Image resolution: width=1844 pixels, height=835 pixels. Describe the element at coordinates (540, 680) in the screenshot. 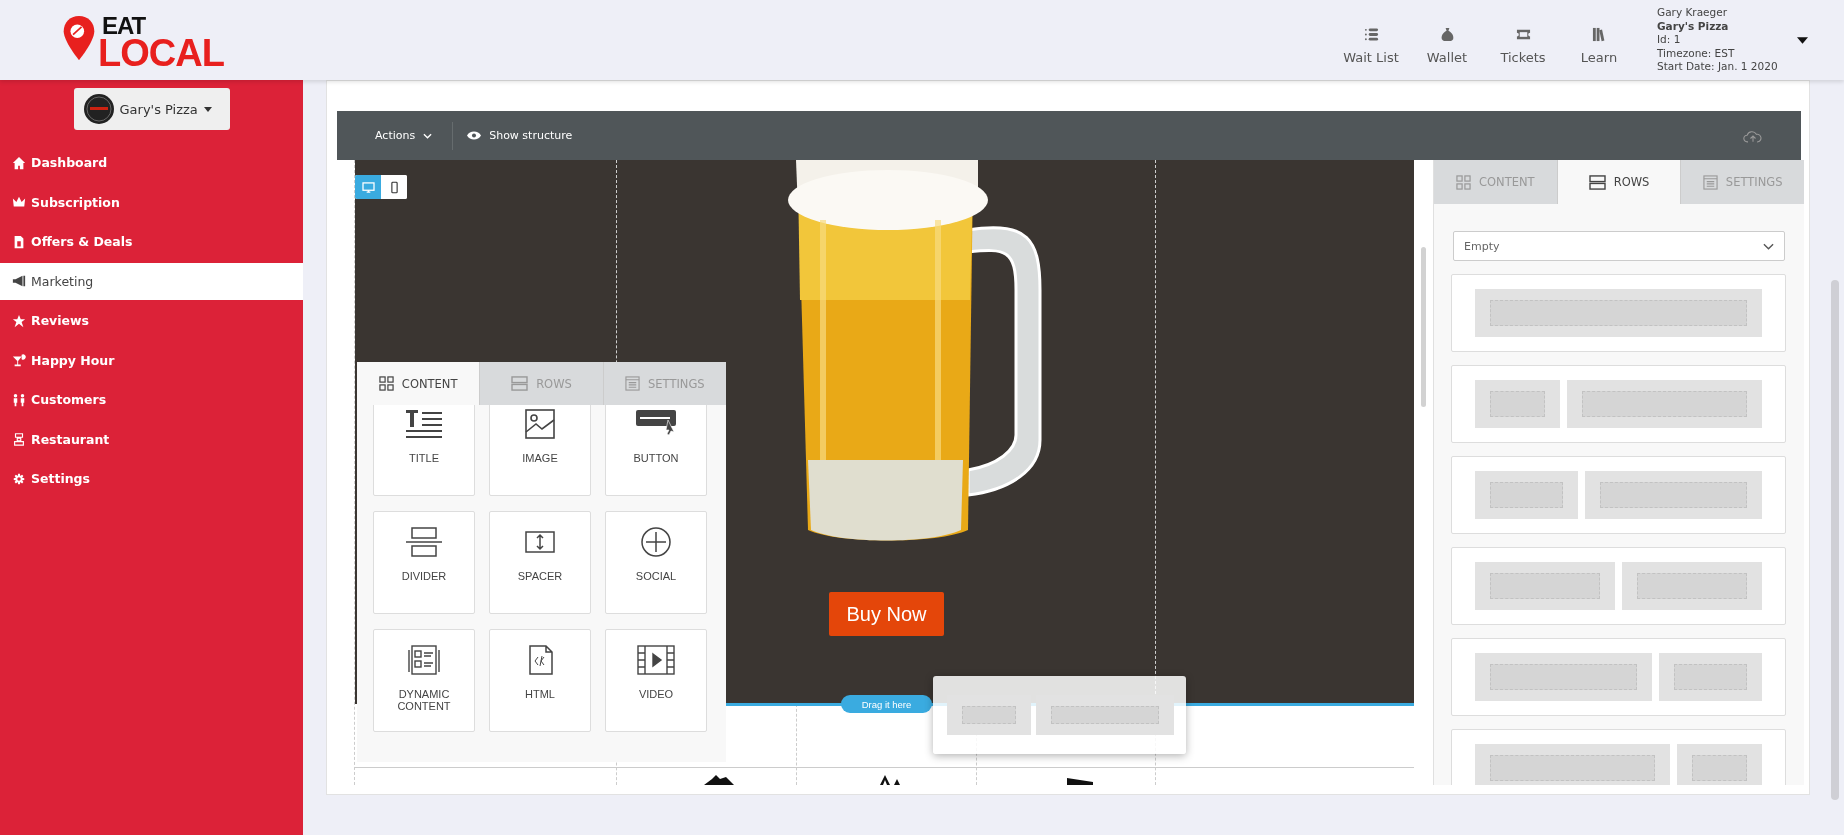

I see `content-block: HTML` at that location.